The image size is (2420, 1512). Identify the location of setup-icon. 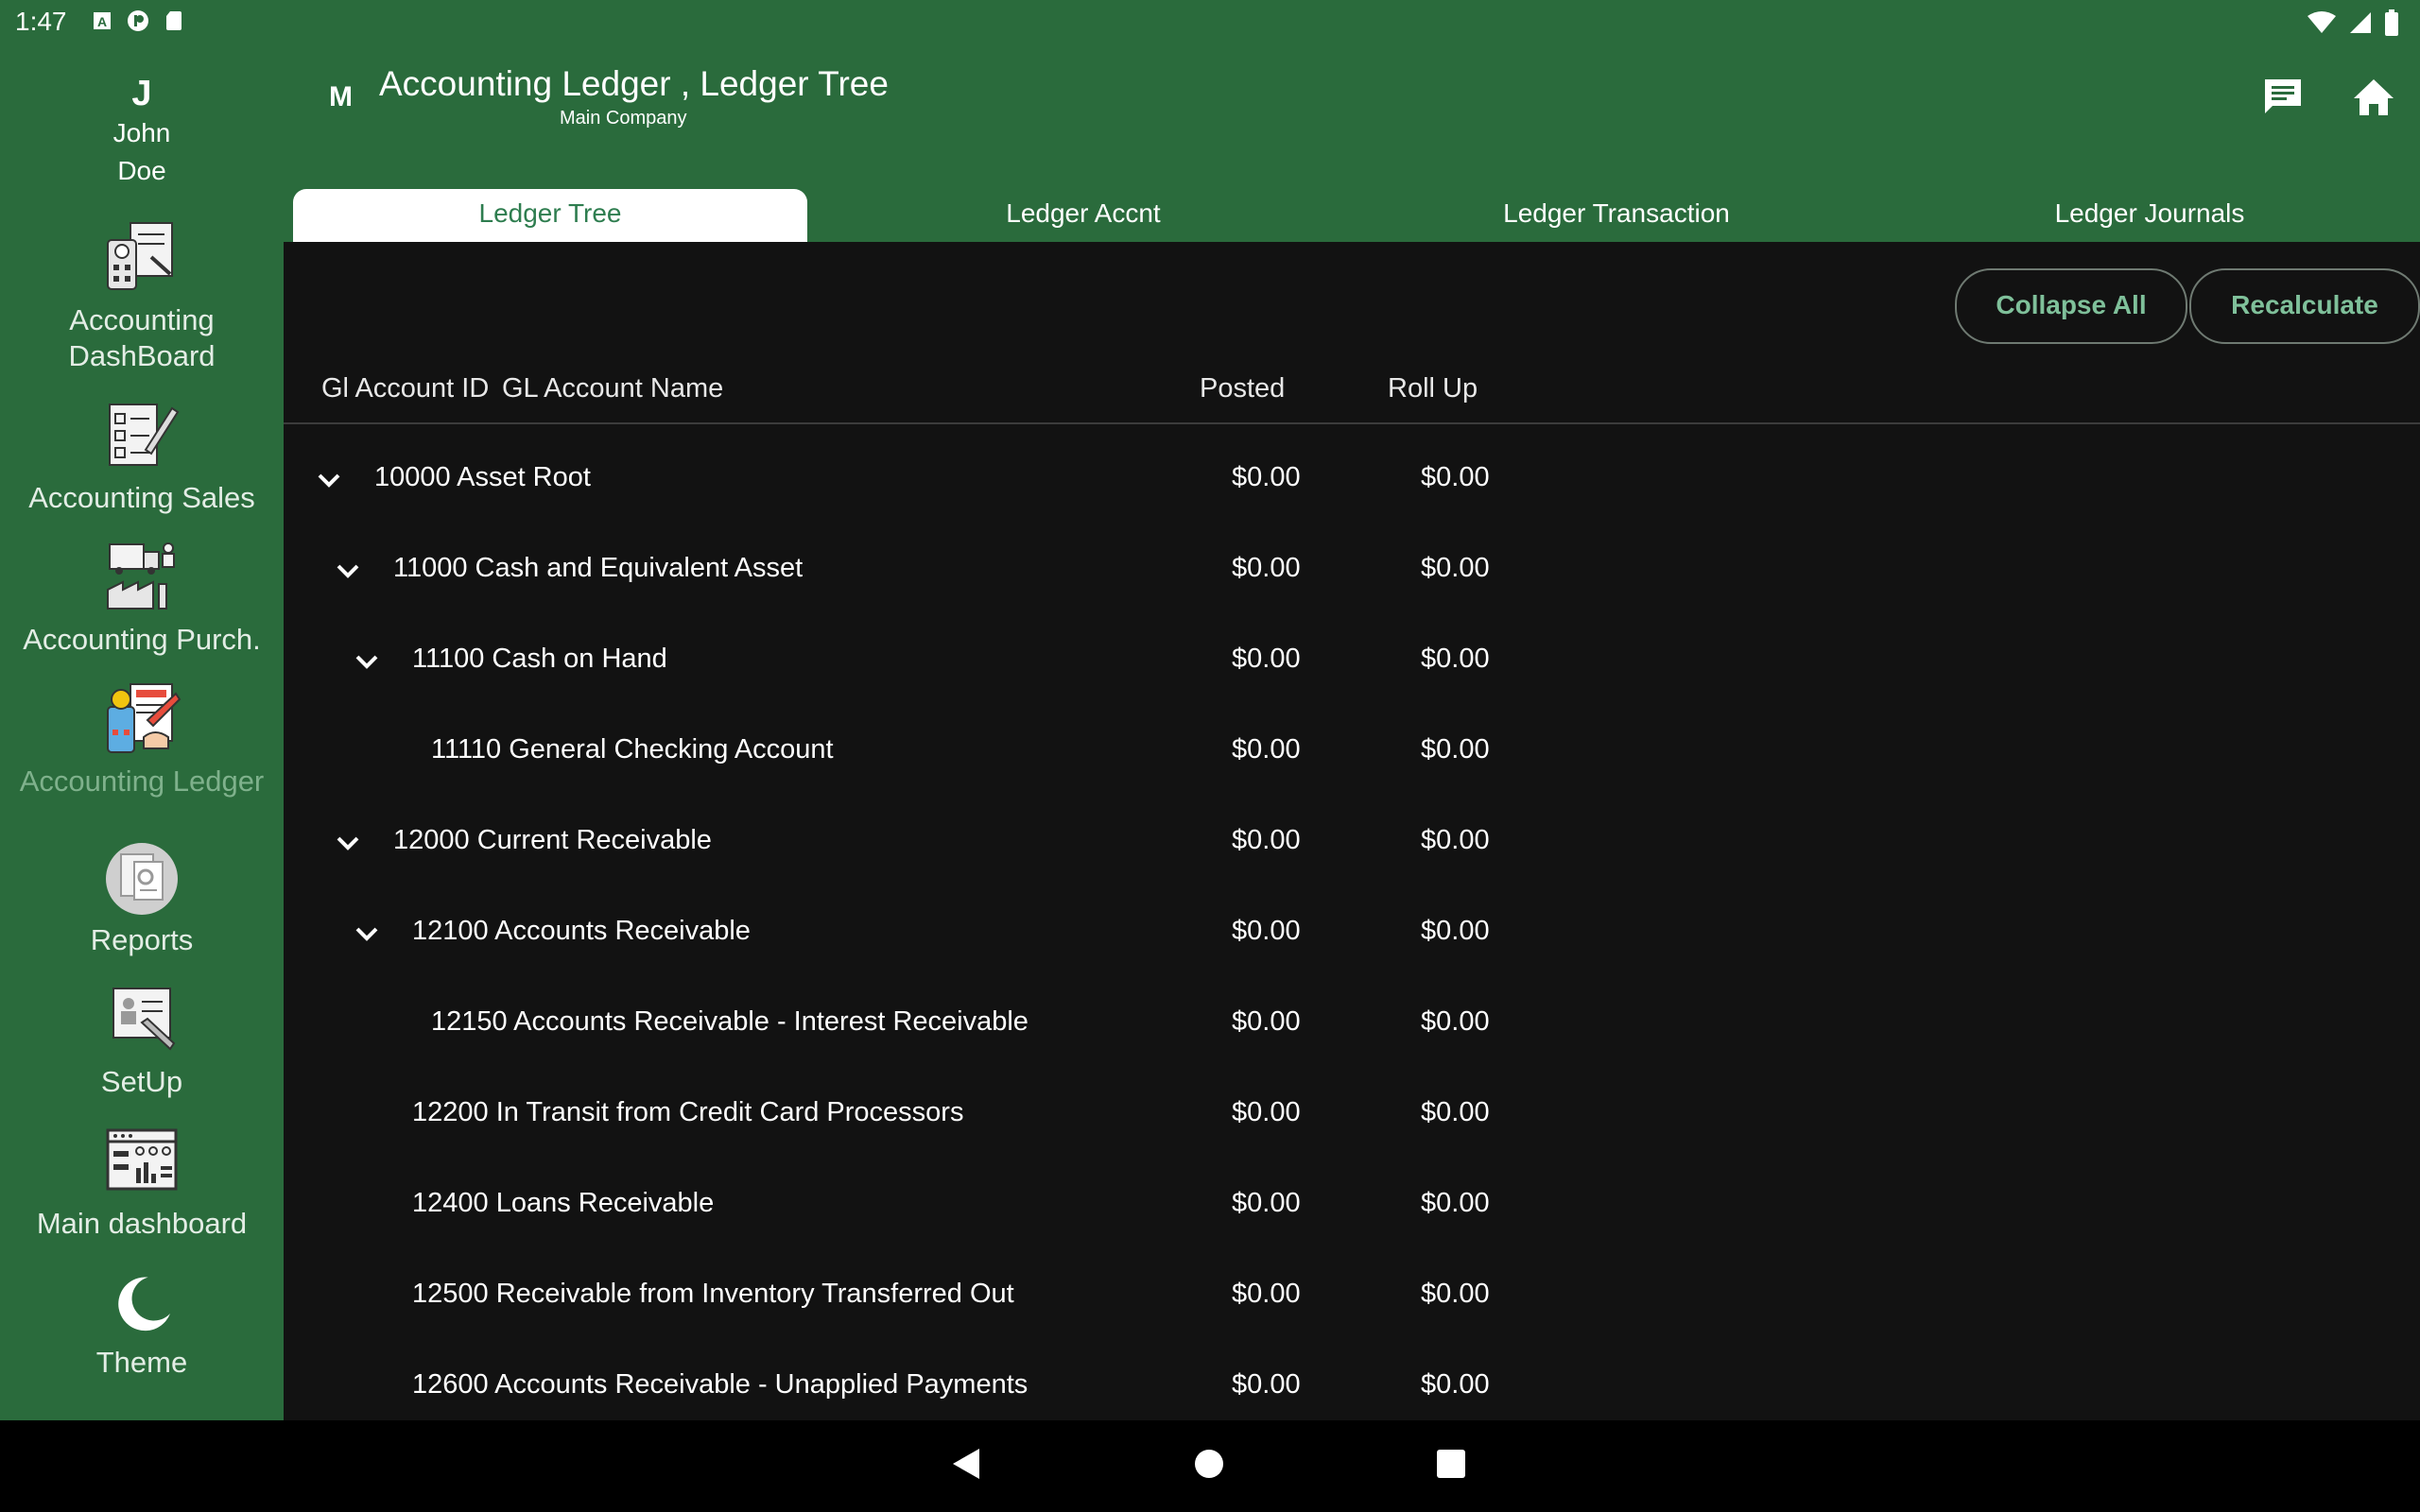
(144, 1019).